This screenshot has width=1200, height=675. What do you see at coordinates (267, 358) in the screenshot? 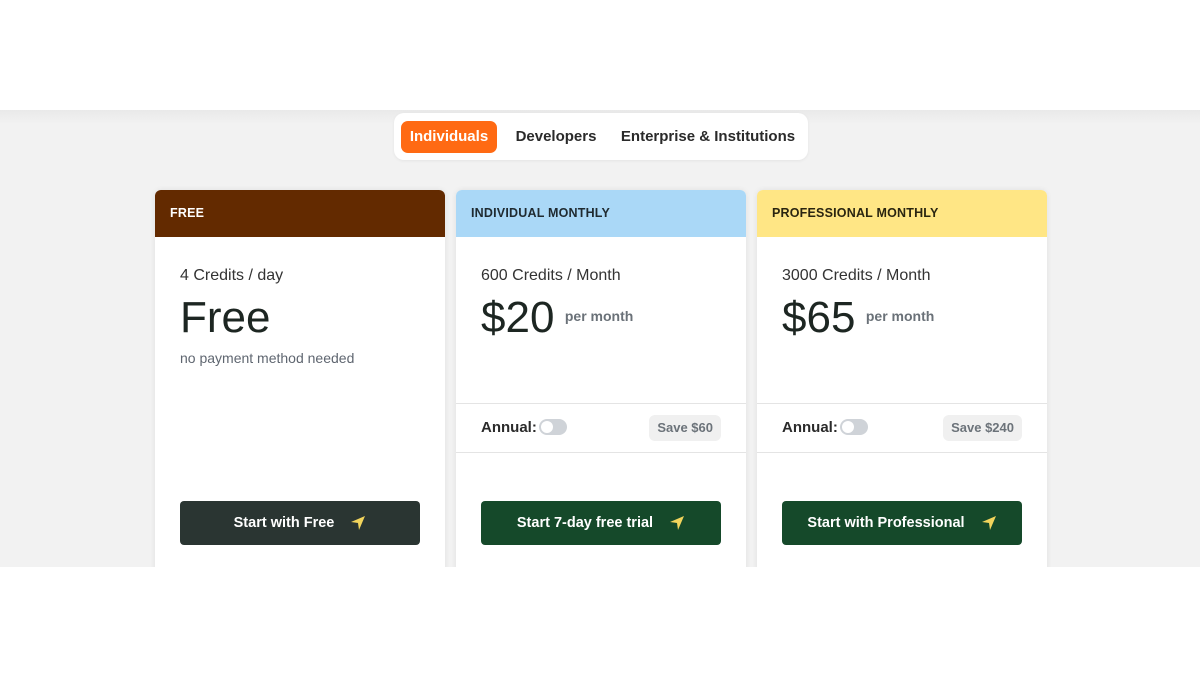
I see `price-note: no payment method needed` at bounding box center [267, 358].